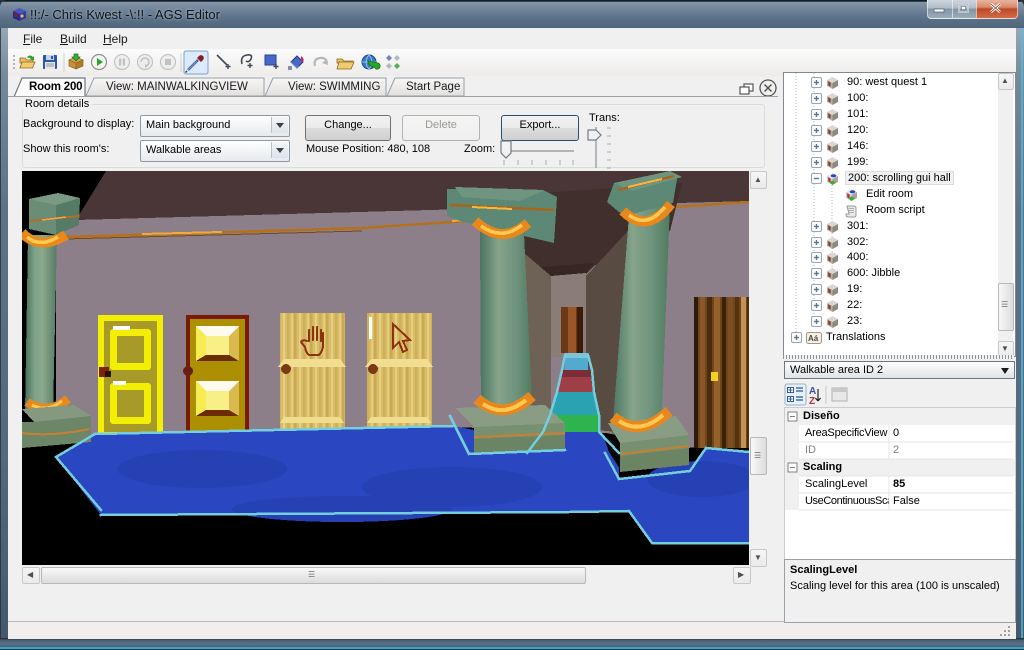 The image size is (1024, 650). Describe the element at coordinates (812, 401) in the screenshot. I see `svg-text: Z` at that location.